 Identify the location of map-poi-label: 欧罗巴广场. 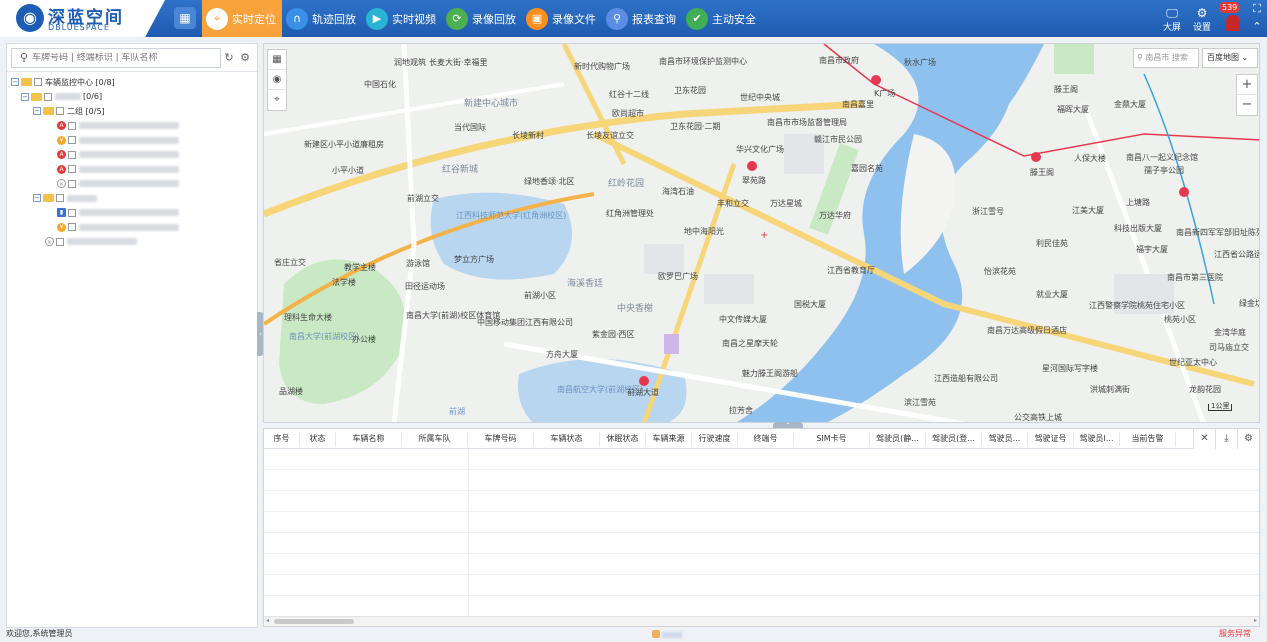
(678, 276).